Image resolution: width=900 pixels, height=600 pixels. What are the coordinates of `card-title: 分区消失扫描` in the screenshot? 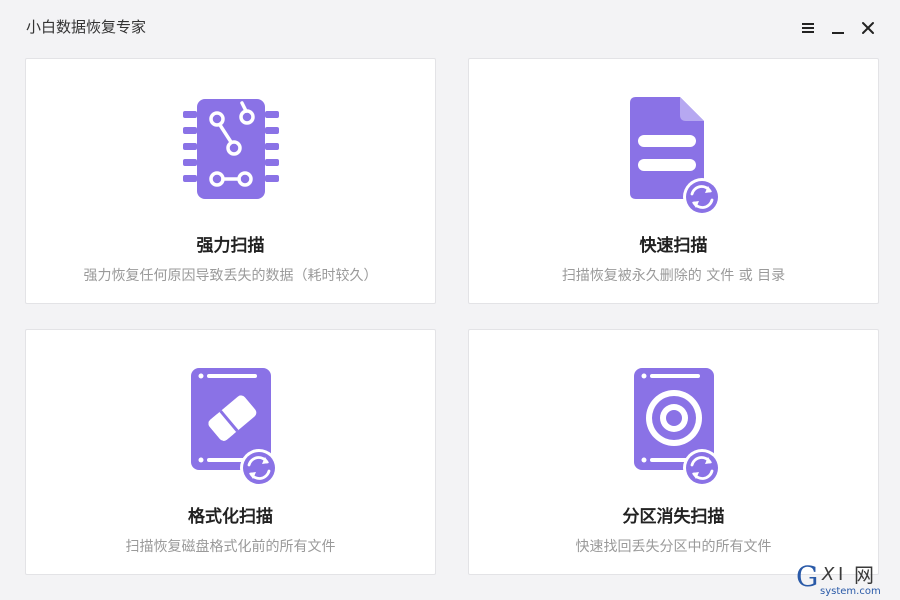 It's located at (673, 517).